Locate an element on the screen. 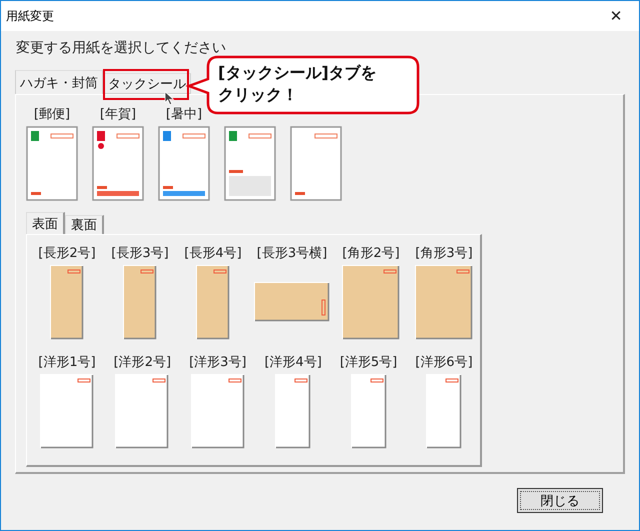  instruction-text: 変更する用紙を選択してください is located at coordinates (121, 48).